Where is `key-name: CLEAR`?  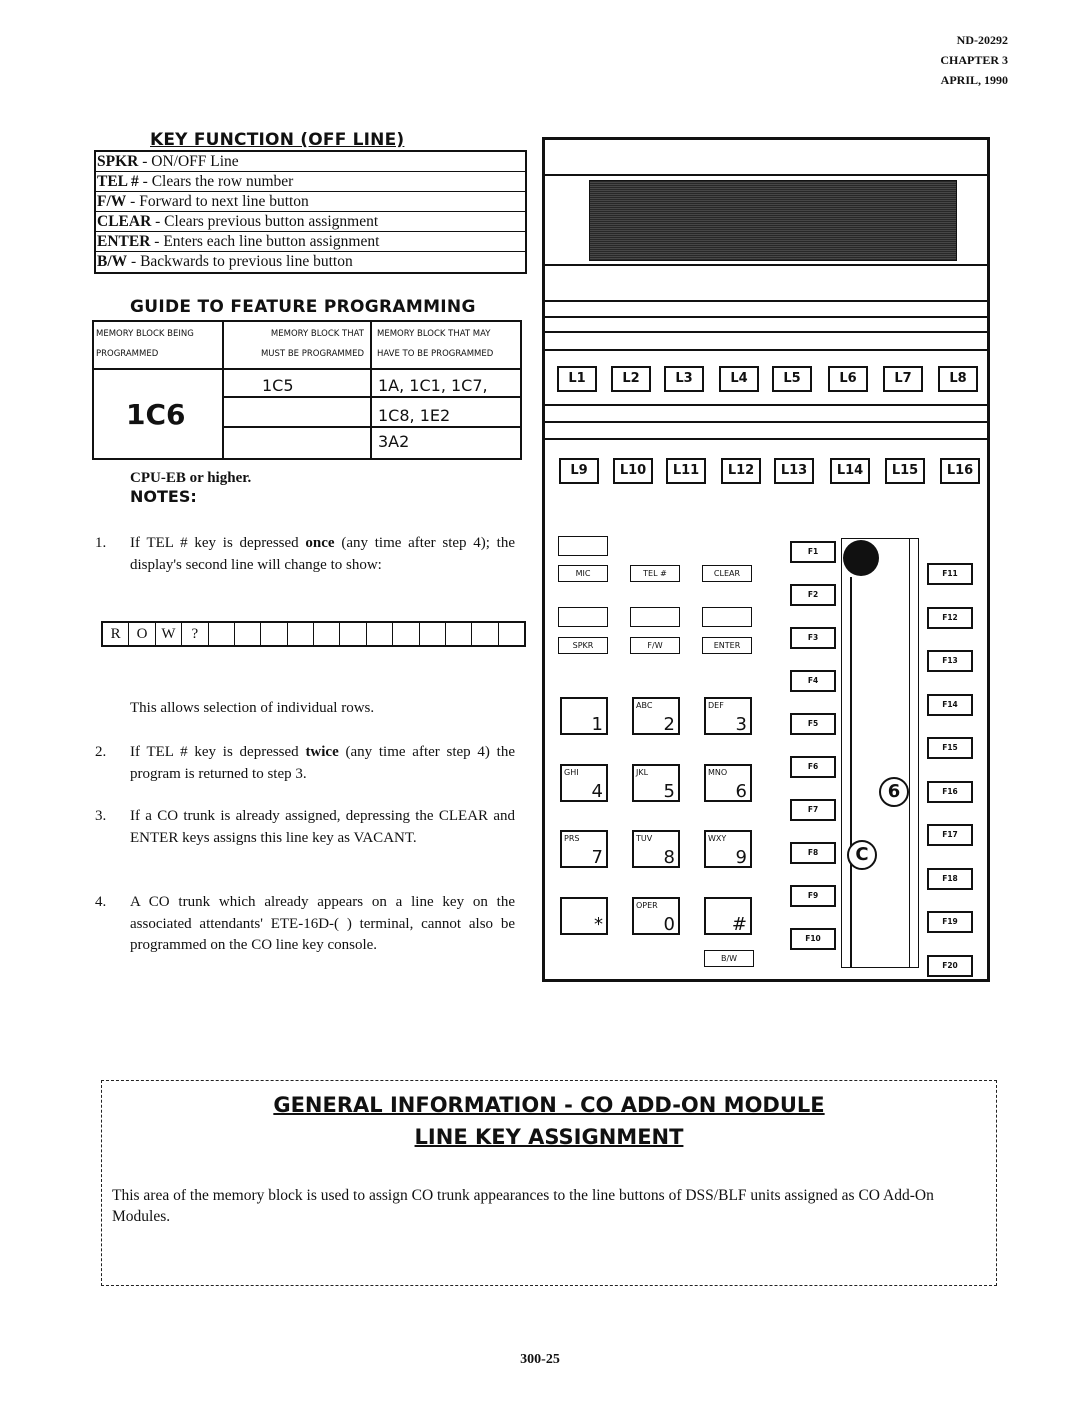
key-name: CLEAR is located at coordinates (124, 221).